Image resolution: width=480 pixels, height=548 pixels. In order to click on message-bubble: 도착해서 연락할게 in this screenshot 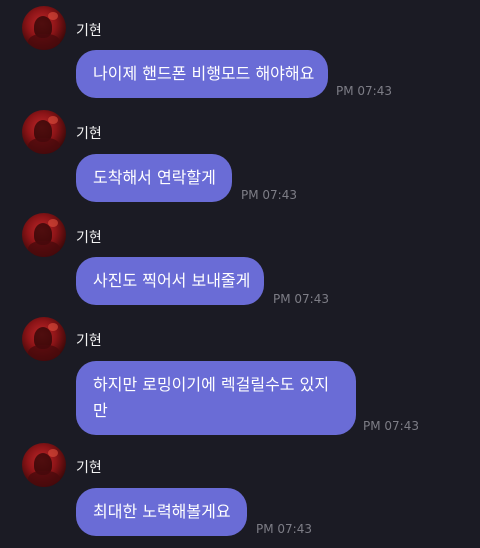, I will do `click(154, 178)`.